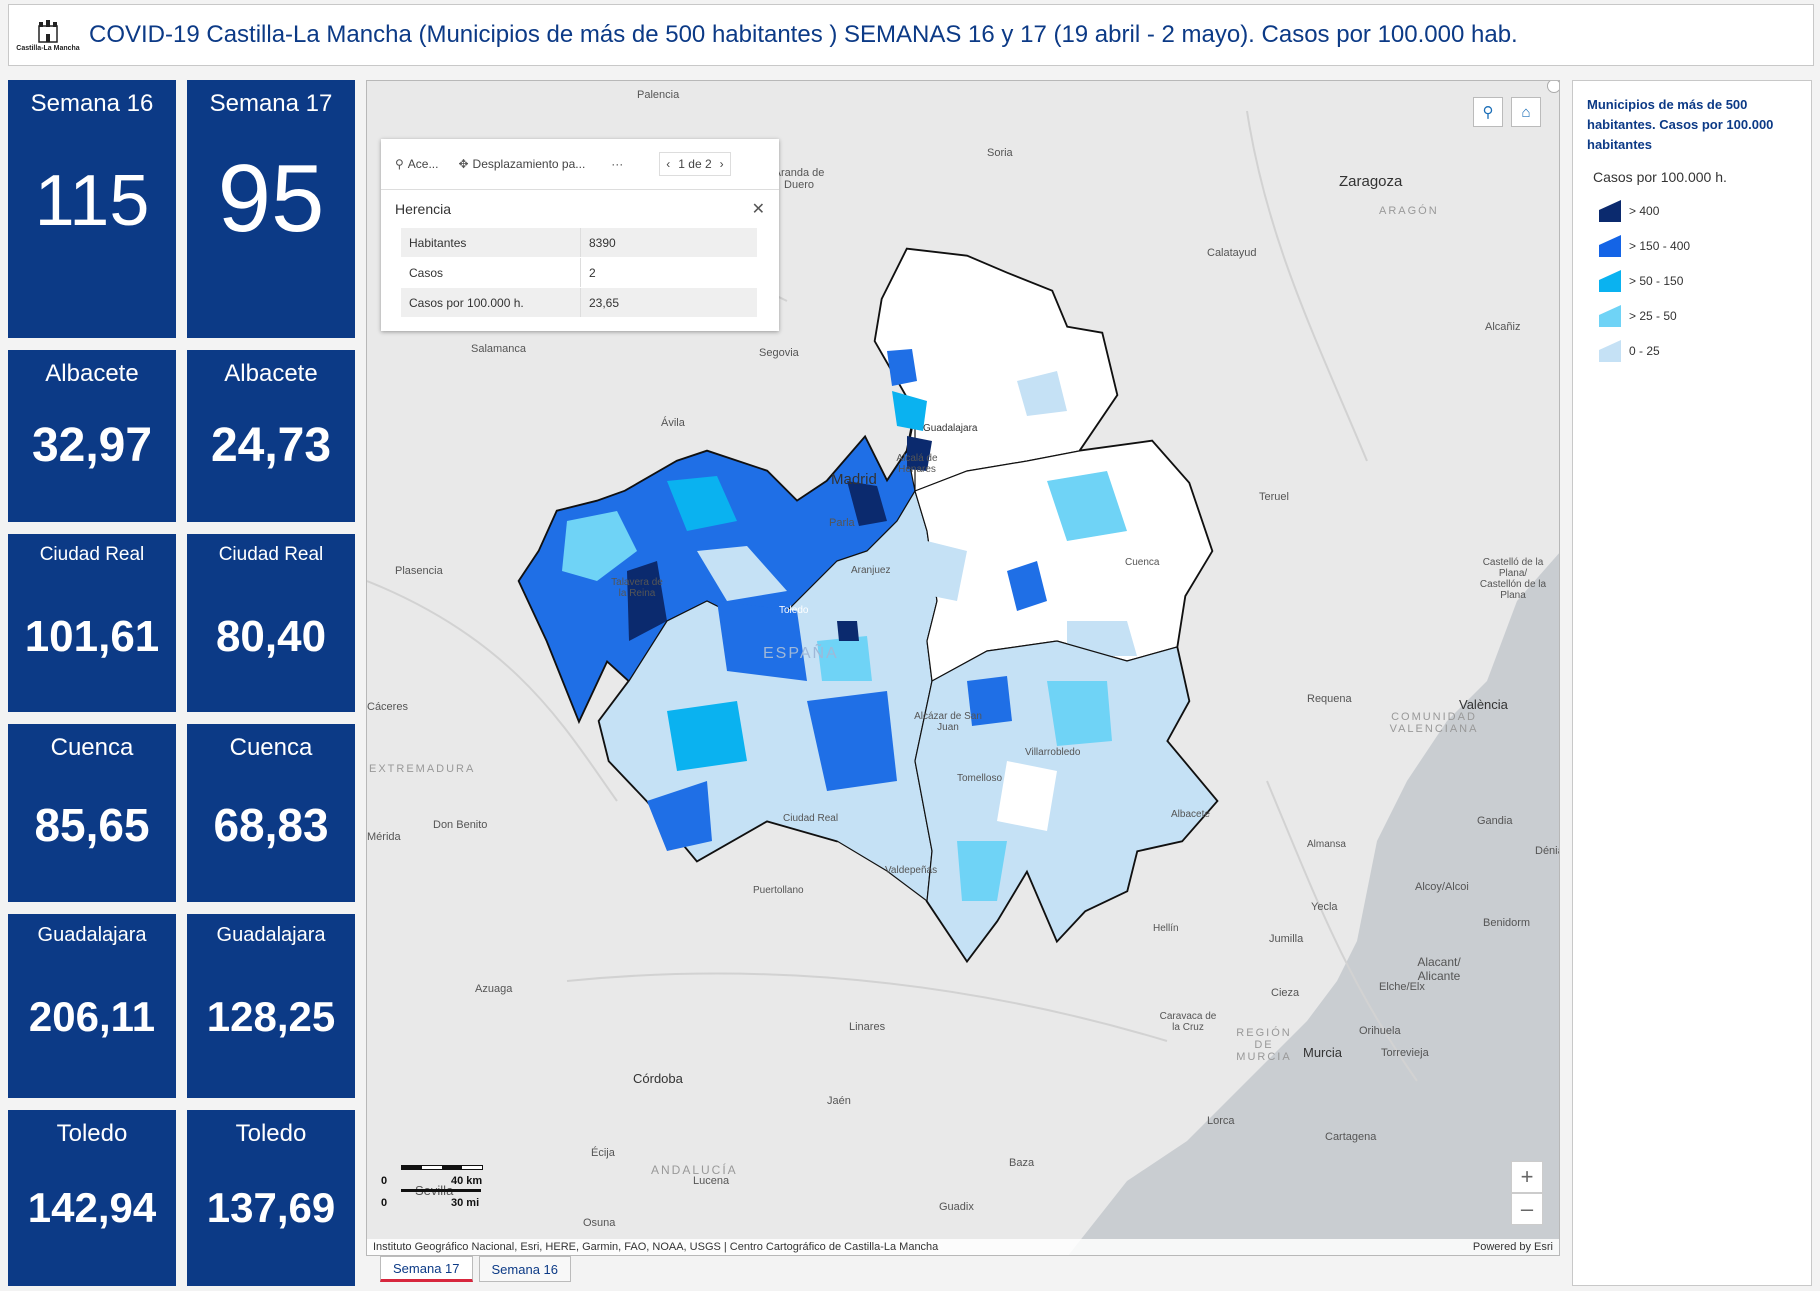 The width and height of the screenshot is (1820, 1291). What do you see at coordinates (1329, 699) in the screenshot?
I see `place-label: Requena` at bounding box center [1329, 699].